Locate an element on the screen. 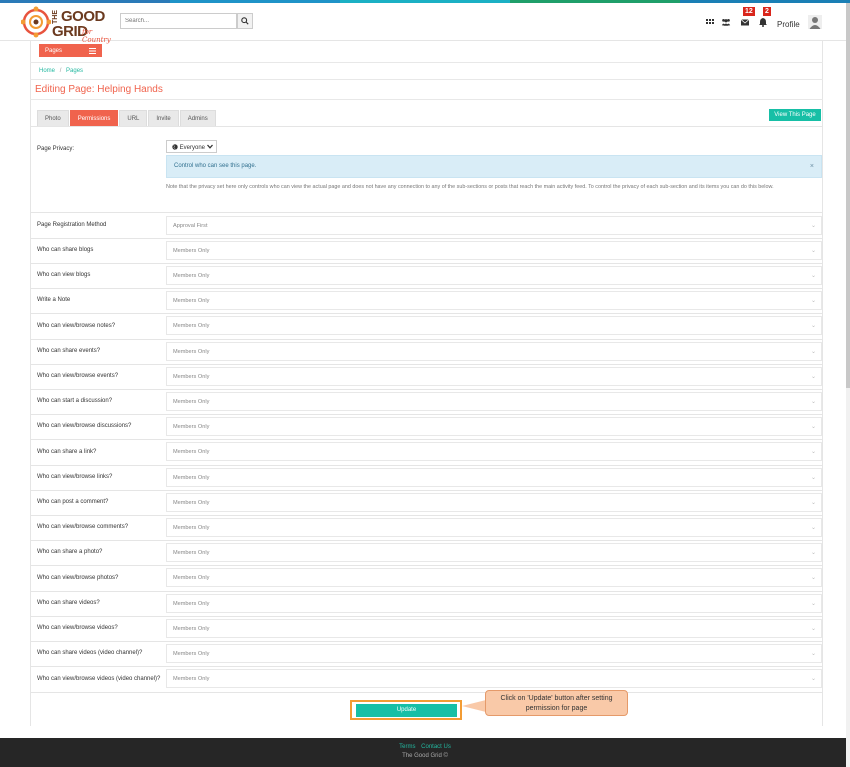 The image size is (850, 767). search-input is located at coordinates (178, 21).